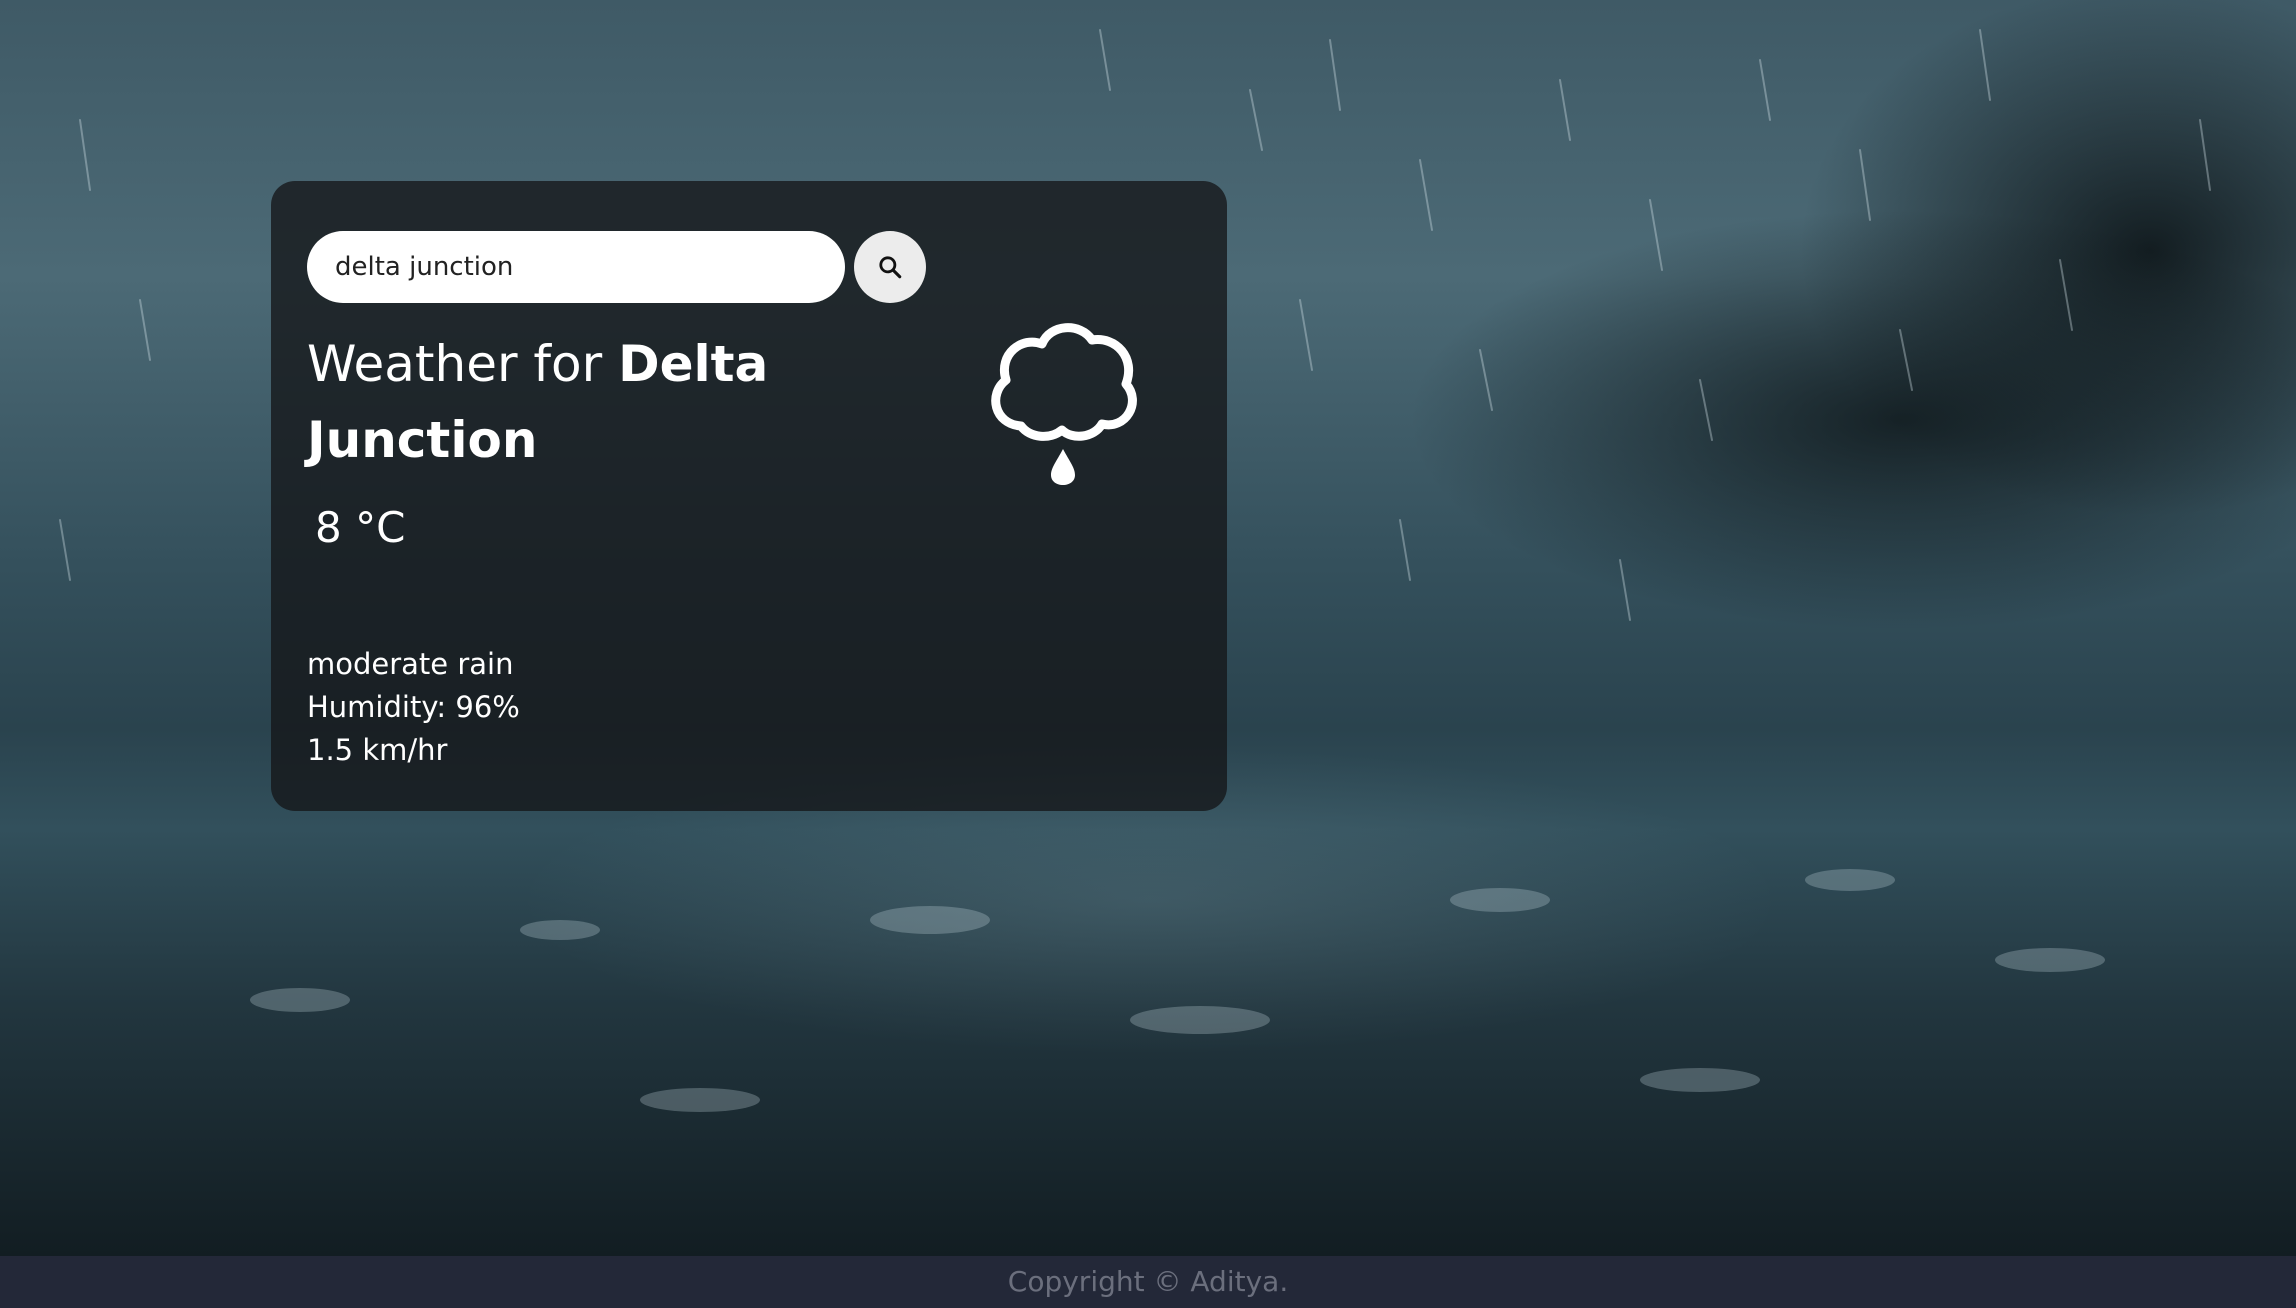 The height and width of the screenshot is (1308, 2296). What do you see at coordinates (607, 402) in the screenshot?
I see `weather-title: Weather for Delta Junction` at bounding box center [607, 402].